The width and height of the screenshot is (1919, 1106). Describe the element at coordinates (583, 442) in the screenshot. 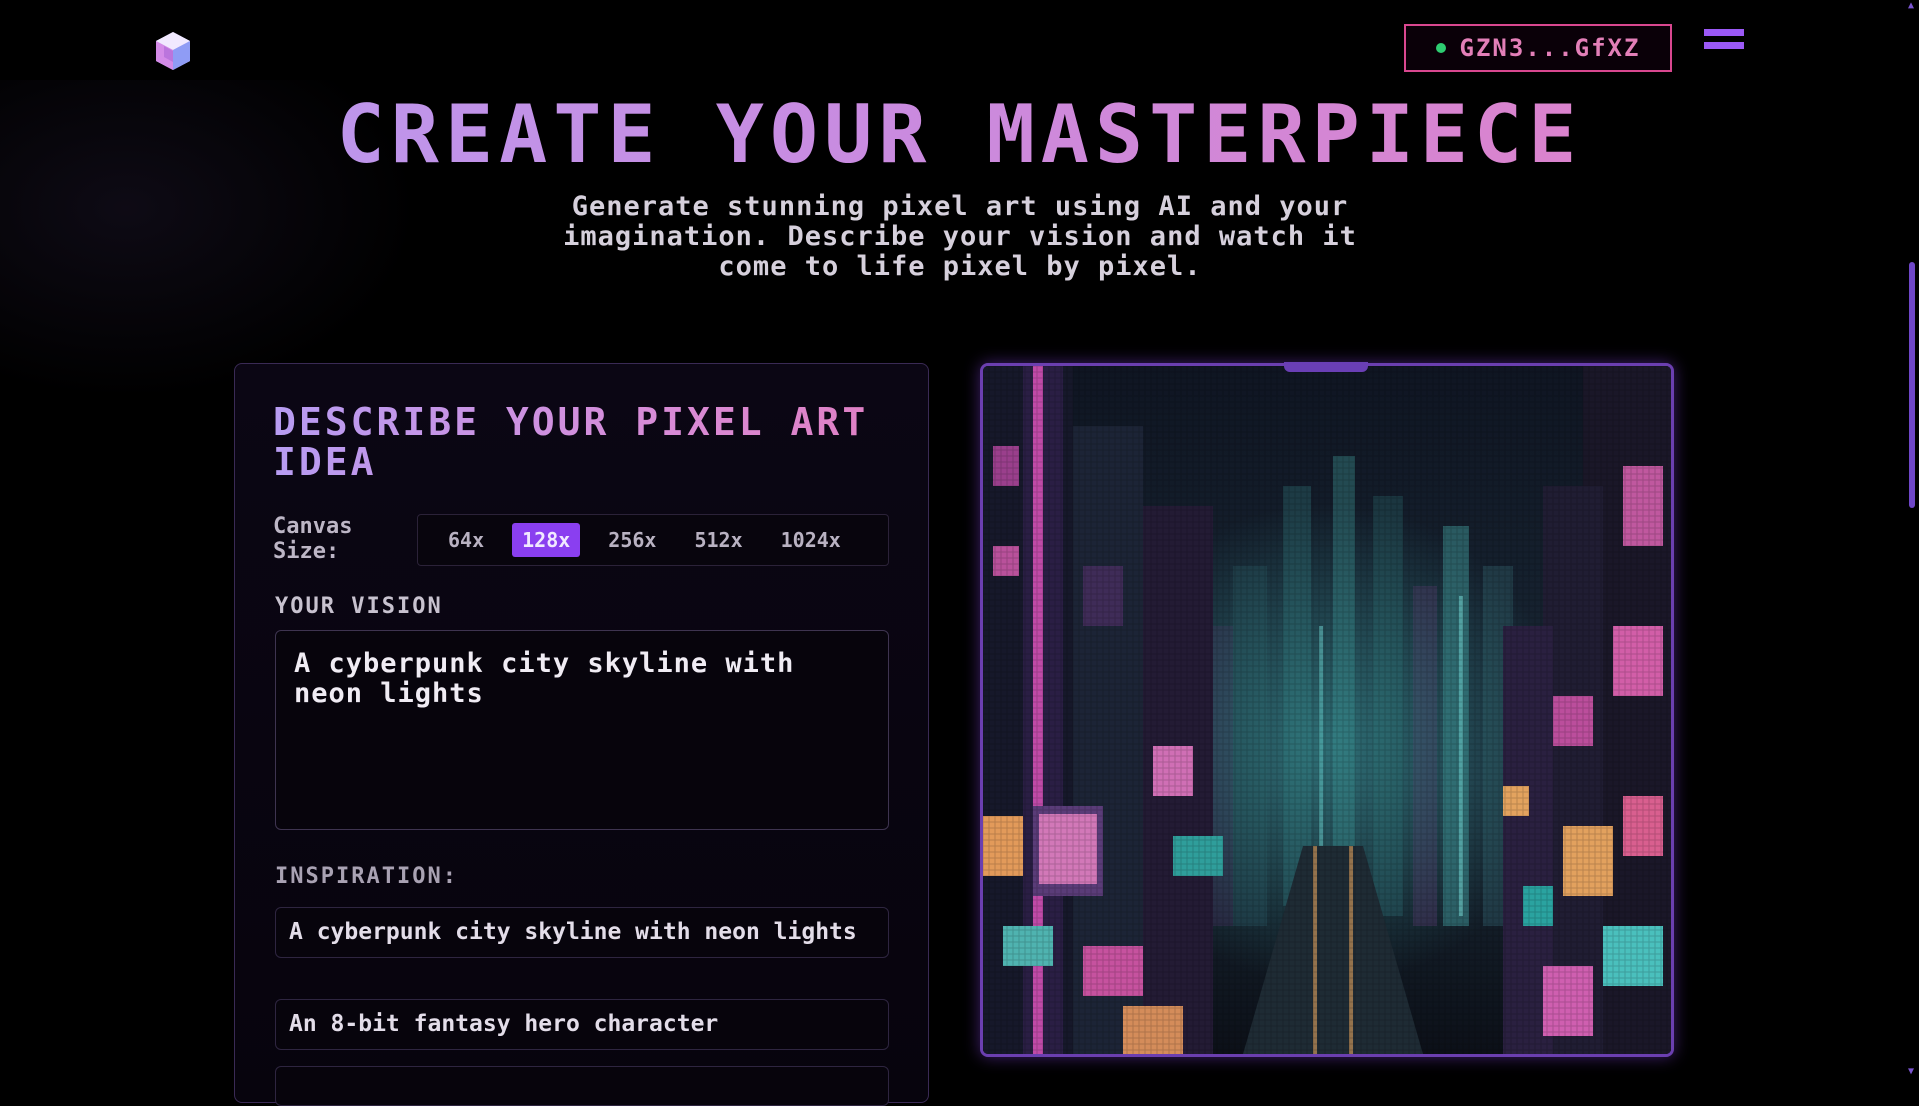

I see `panel-title: DESCRIBE YOUR PIXEL ART IDEA` at that location.